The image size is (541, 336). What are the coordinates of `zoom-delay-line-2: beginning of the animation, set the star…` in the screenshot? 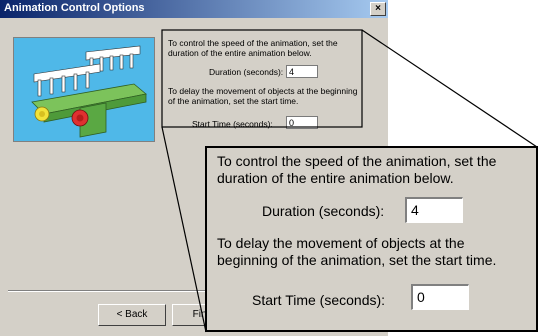 It's located at (357, 260).